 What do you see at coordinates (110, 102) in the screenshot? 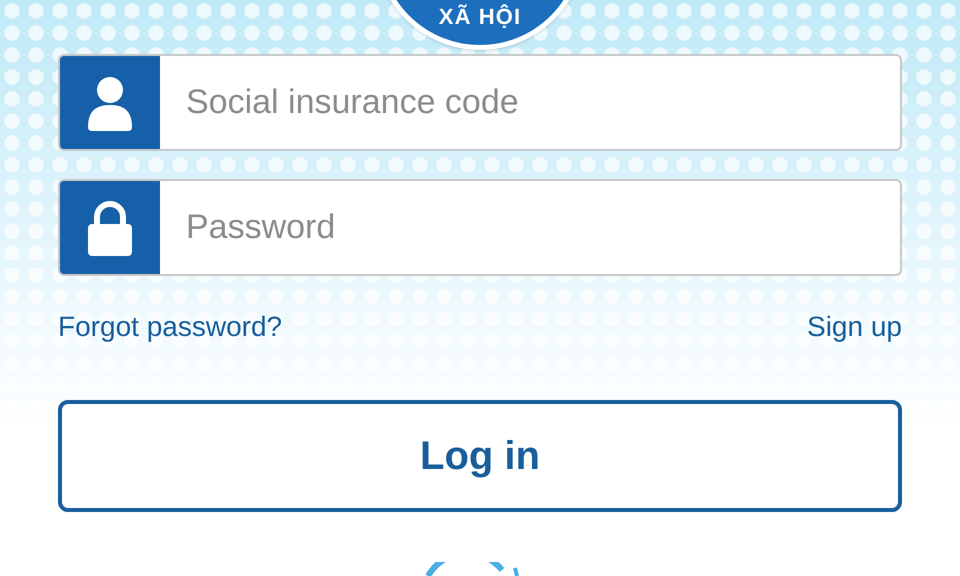
I see `user-icon` at bounding box center [110, 102].